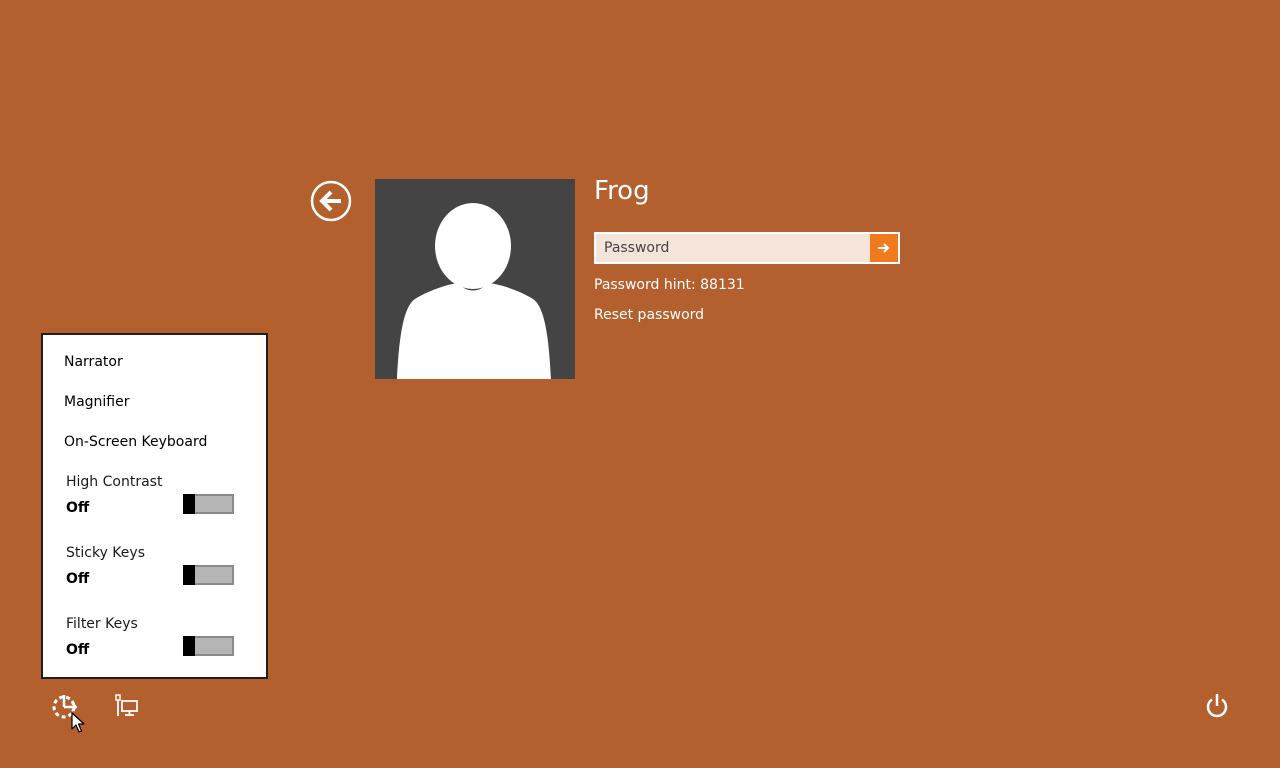  Describe the element at coordinates (114, 482) in the screenshot. I see `toggle-label: High Contrast` at that location.